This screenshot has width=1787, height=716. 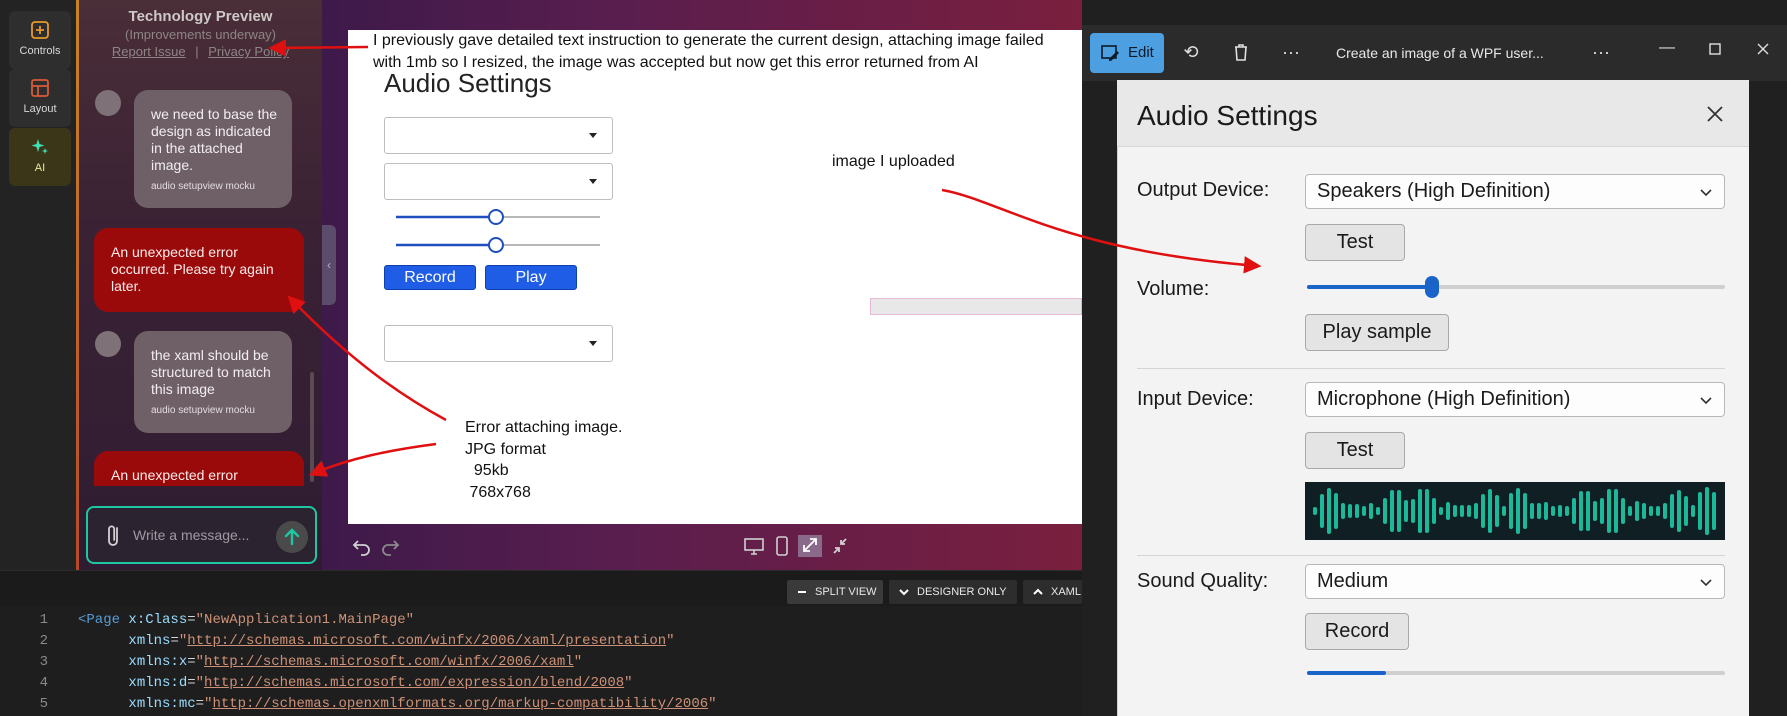 What do you see at coordinates (43, 683) in the screenshot?
I see `line-number: 4` at bounding box center [43, 683].